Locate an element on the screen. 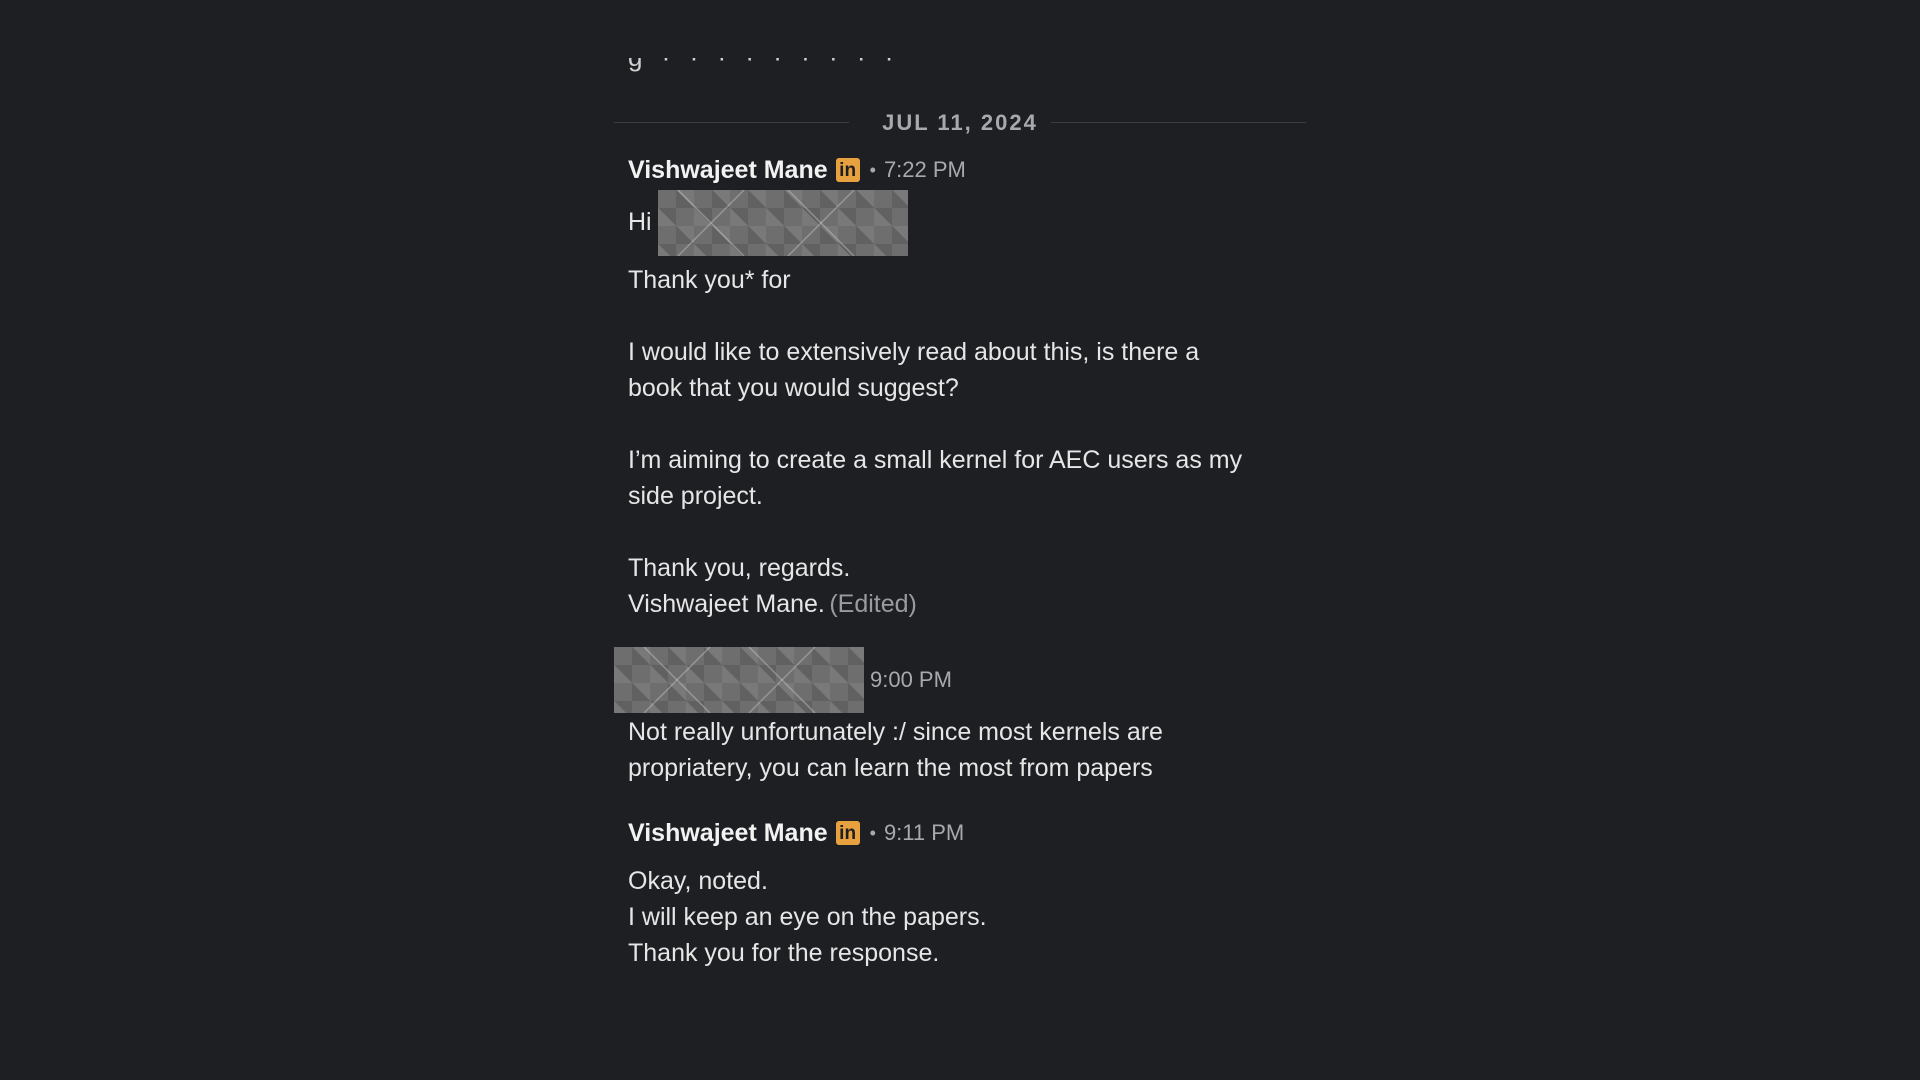  divider-line-right is located at coordinates (1178, 122).